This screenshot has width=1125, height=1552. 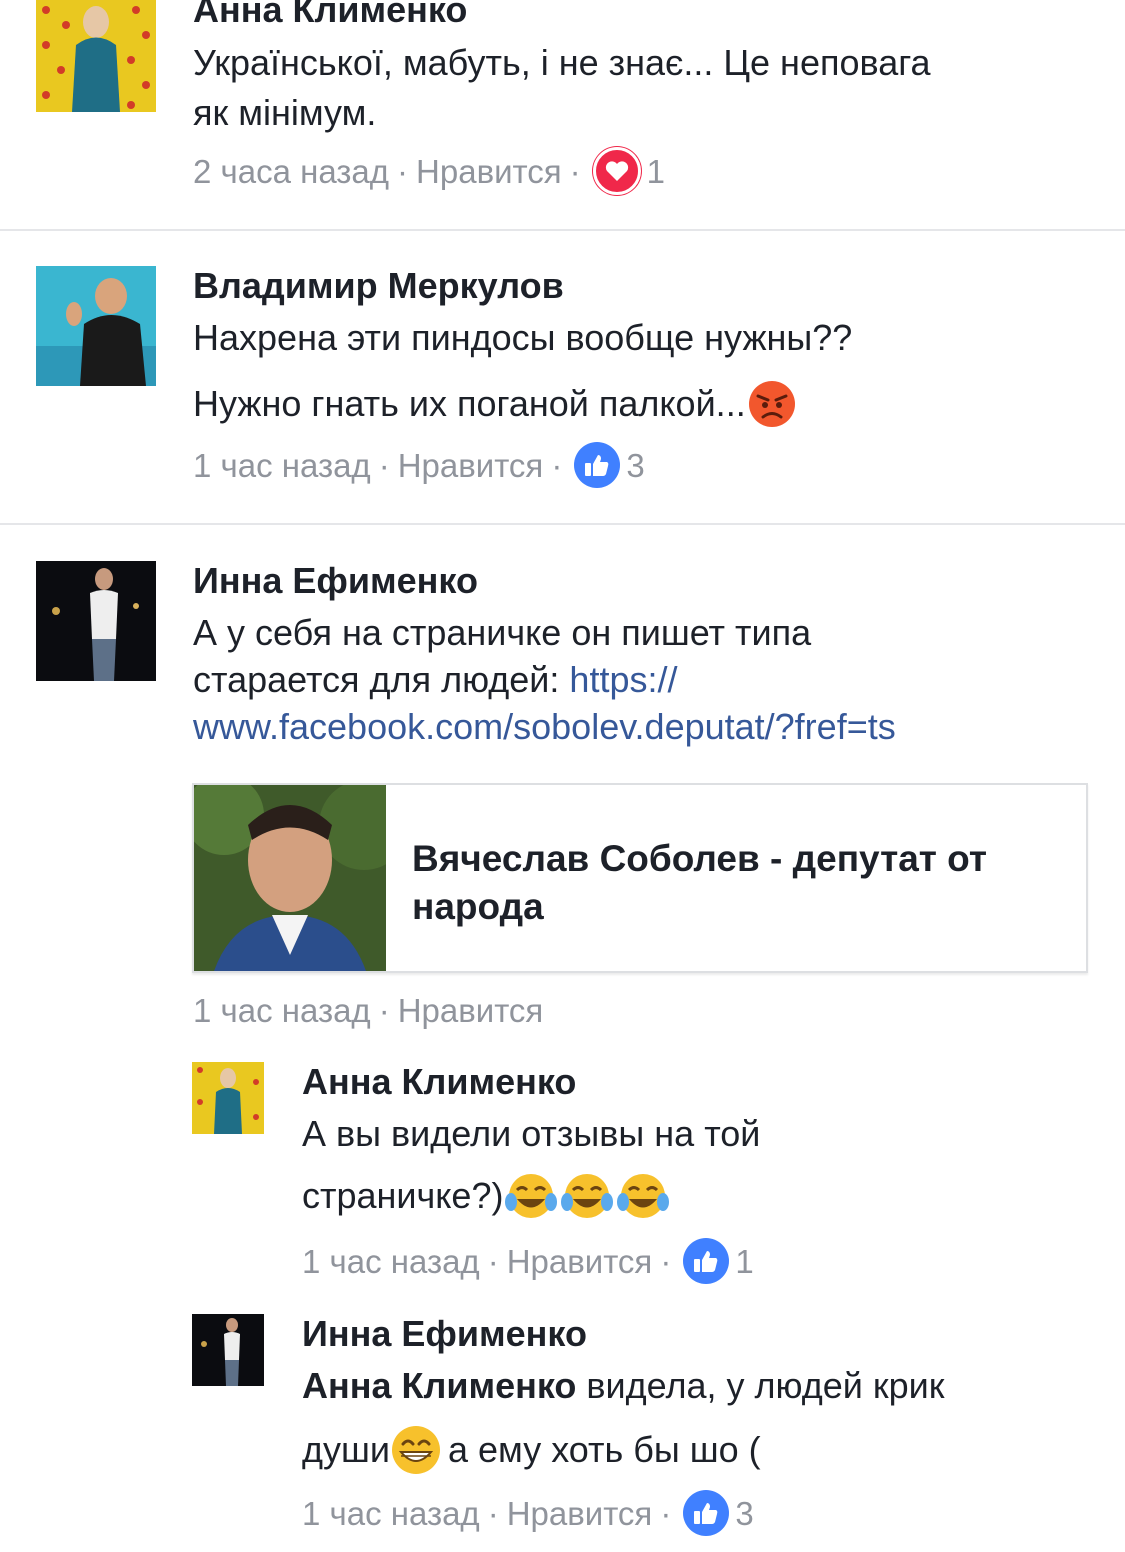 I want to click on reply-text-line: страничке?), so click(x=486, y=1196).